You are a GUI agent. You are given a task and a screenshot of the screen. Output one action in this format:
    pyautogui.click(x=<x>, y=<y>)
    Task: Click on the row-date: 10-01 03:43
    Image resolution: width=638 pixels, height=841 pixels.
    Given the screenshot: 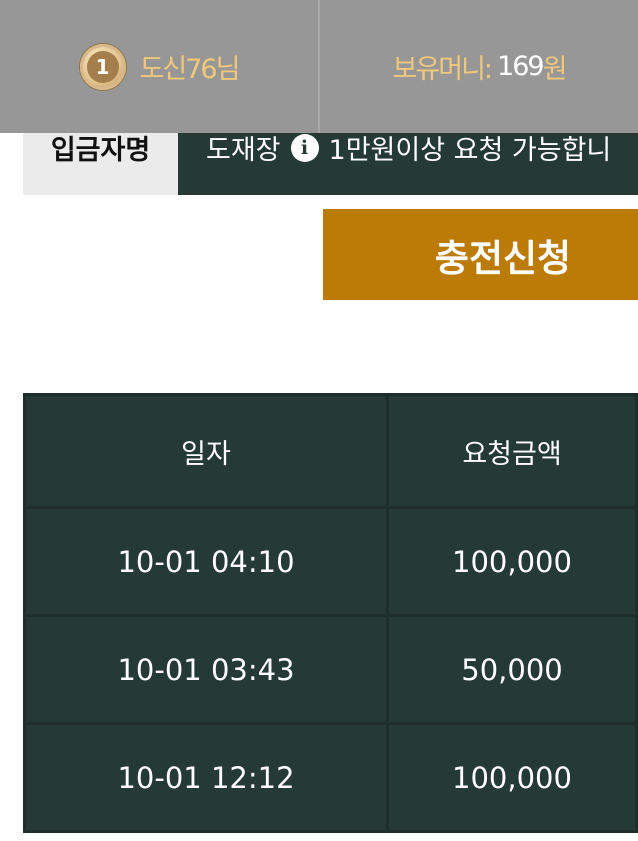 What is the action you would take?
    pyautogui.click(x=206, y=669)
    